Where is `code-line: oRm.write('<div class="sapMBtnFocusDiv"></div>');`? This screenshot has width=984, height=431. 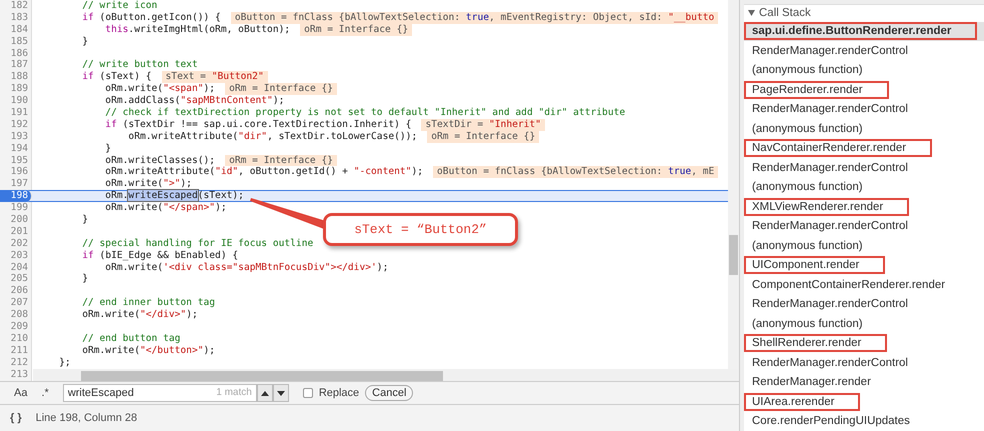
code-line: oRm.write('<div class="sapMBtnFocusDiv"></div>'); is located at coordinates (246, 268).